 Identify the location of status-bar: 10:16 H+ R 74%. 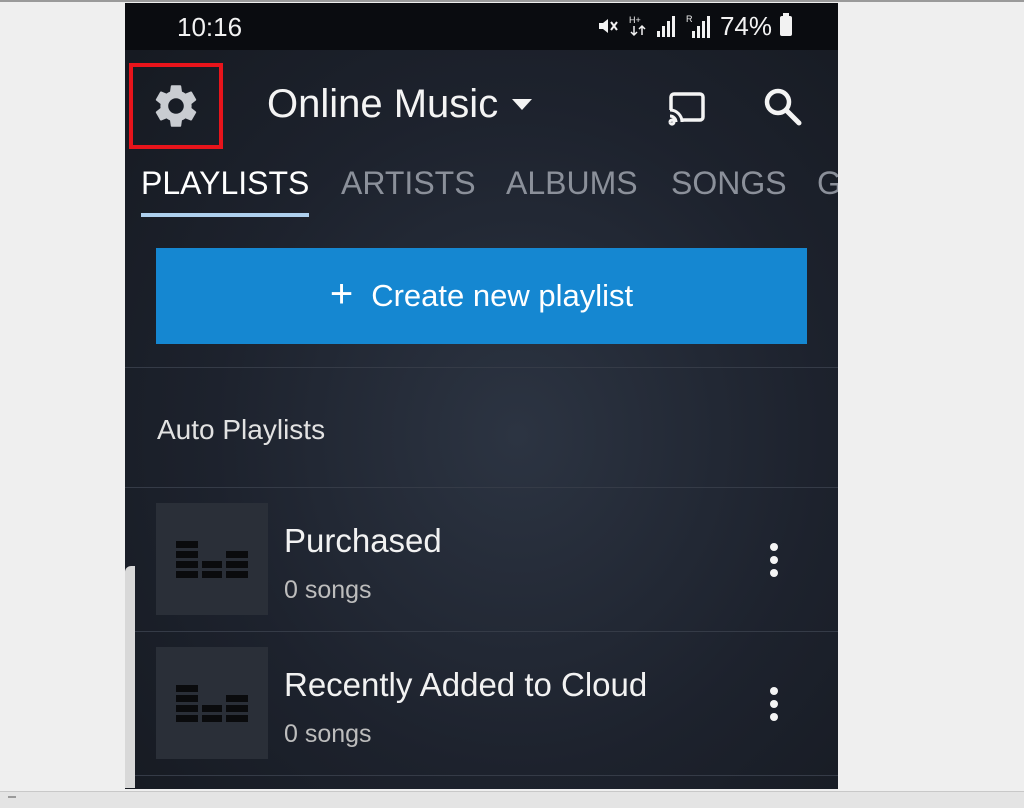
(481, 26).